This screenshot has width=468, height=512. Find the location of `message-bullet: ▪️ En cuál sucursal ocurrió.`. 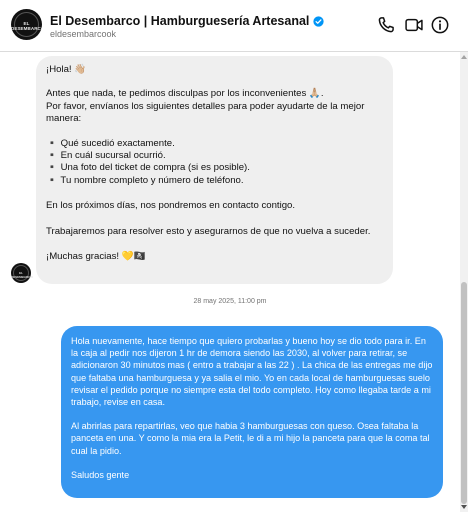

message-bullet: ▪️ En cuál sucursal ocurrió. is located at coordinates (106, 156).